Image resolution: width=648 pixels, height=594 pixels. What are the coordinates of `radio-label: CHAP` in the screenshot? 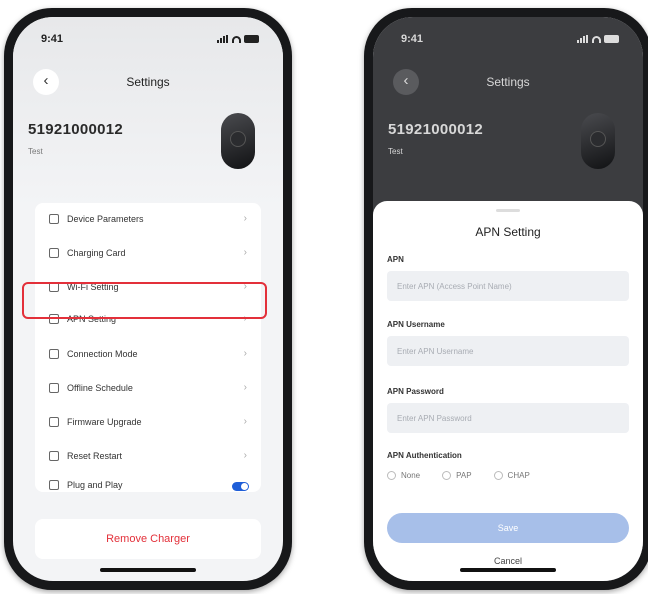 It's located at (518, 475).